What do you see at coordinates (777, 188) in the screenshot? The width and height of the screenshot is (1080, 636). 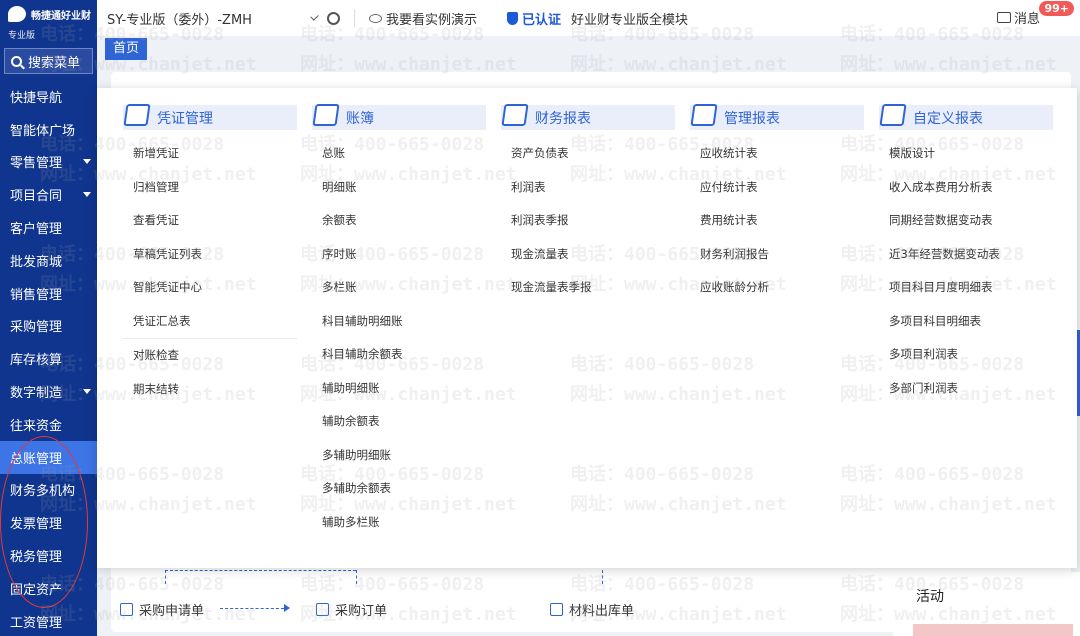 I see `menu-item: 应付统计表` at bounding box center [777, 188].